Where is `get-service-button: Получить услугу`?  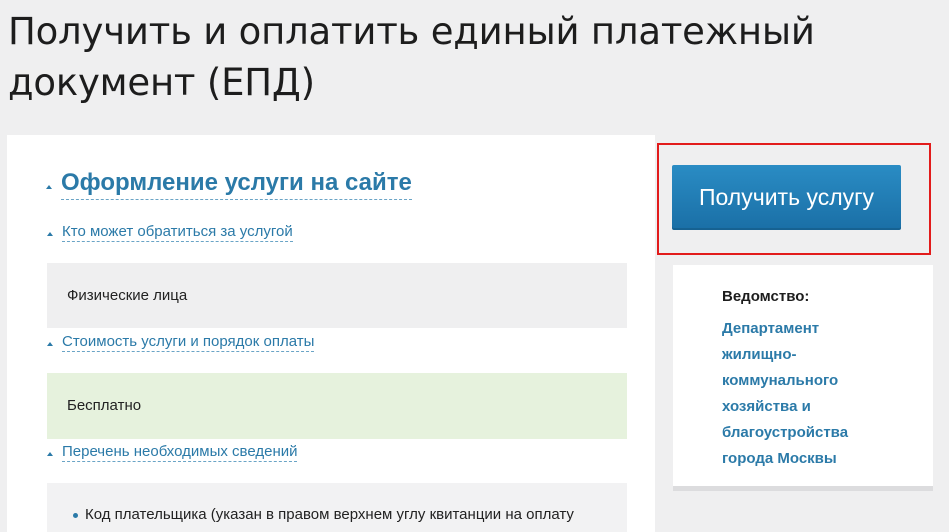 get-service-button: Получить услугу is located at coordinates (786, 197).